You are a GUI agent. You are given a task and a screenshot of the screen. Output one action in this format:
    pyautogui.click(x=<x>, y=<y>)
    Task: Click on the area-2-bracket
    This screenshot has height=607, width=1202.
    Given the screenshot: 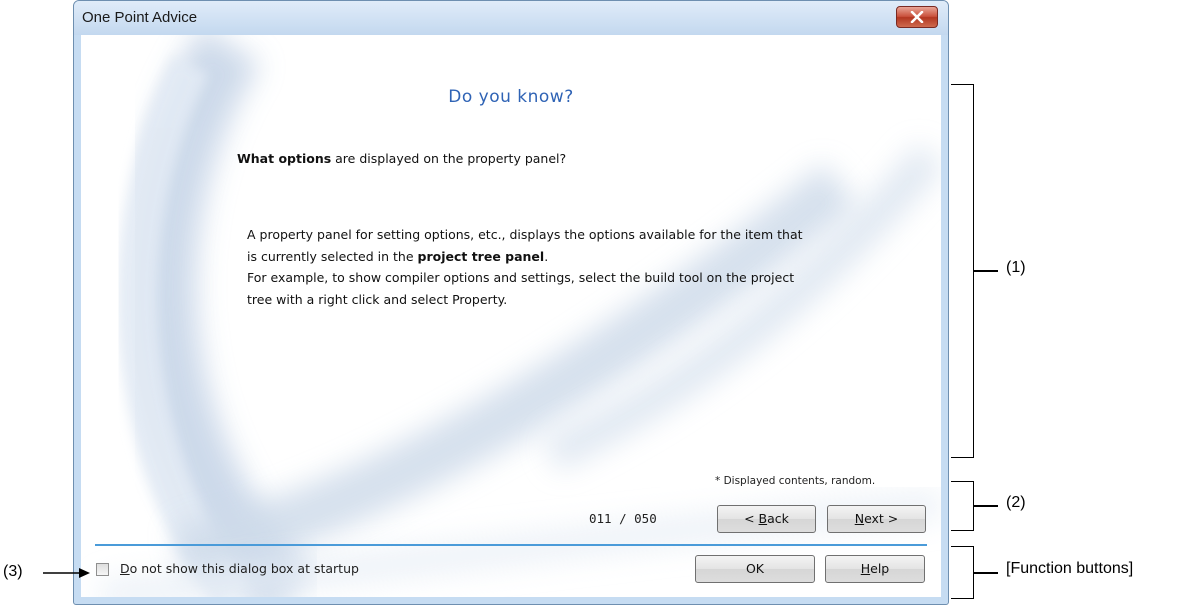 What is the action you would take?
    pyautogui.click(x=962, y=506)
    